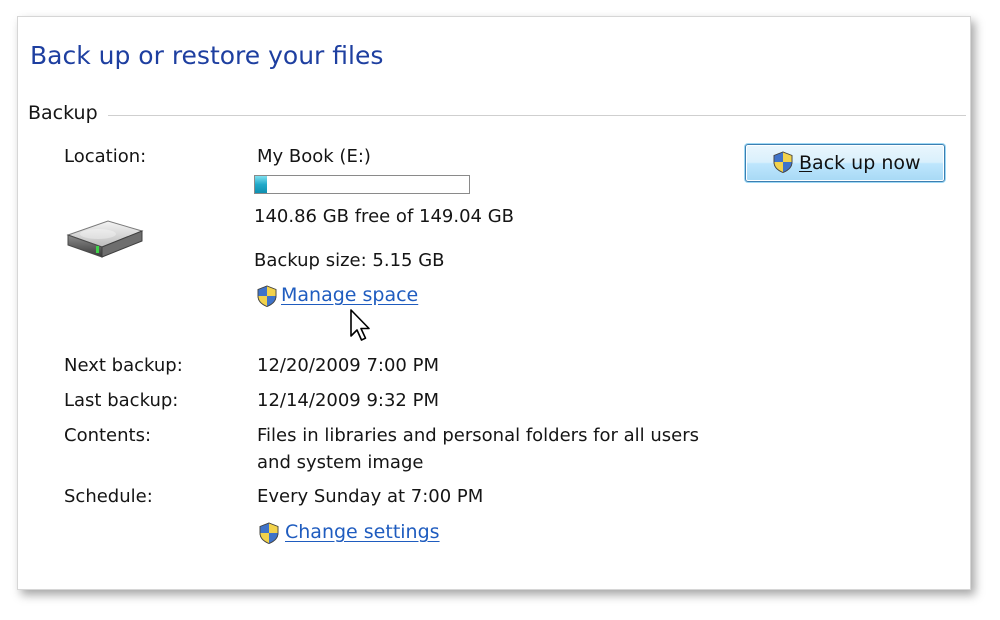 The height and width of the screenshot is (620, 1000). Describe the element at coordinates (348, 365) in the screenshot. I see `next-backup-value: 12/20/2009 7:00 PM` at that location.